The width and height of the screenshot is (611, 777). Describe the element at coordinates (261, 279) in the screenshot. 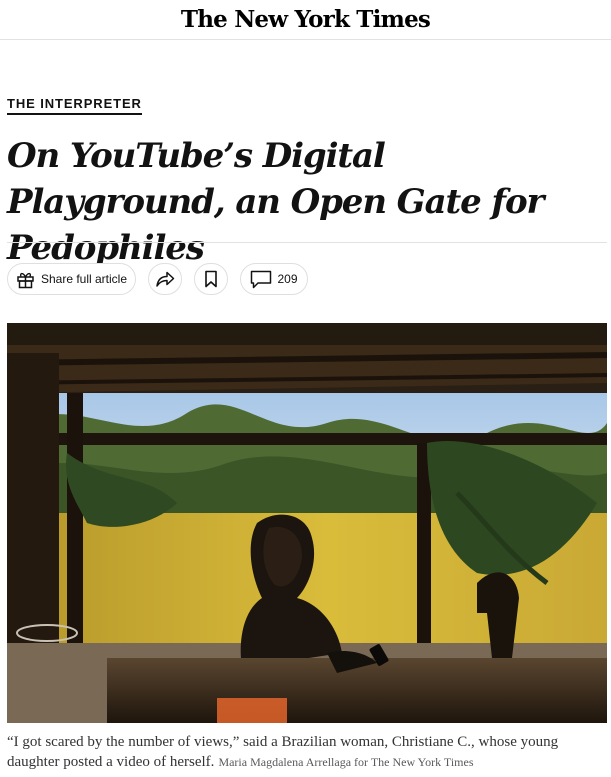

I see `comment-bubble-icon` at that location.